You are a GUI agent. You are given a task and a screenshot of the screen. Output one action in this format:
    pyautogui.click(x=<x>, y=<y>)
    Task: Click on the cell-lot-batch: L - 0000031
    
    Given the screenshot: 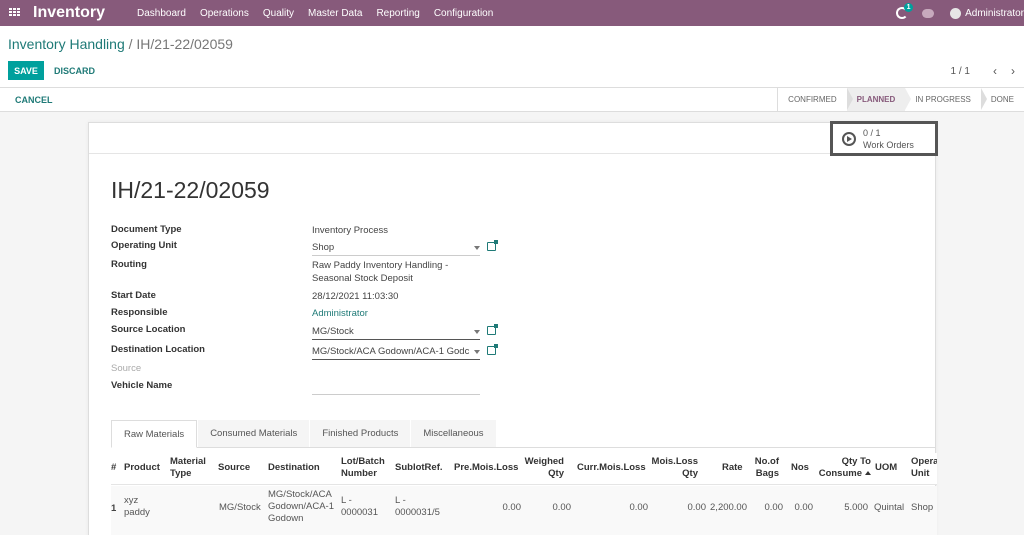 What is the action you would take?
    pyautogui.click(x=359, y=507)
    